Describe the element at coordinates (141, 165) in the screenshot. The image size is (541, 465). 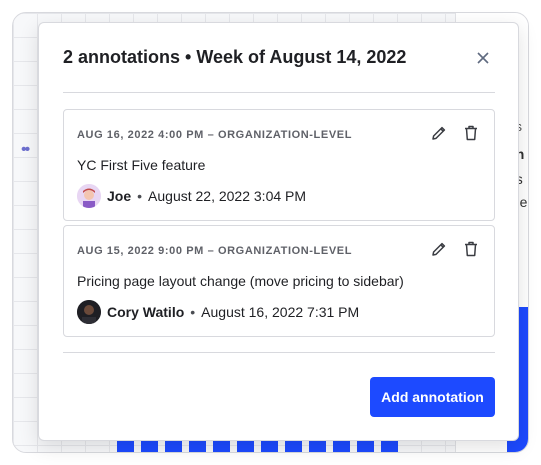
I see `annotation-text: YC First Five feature` at that location.